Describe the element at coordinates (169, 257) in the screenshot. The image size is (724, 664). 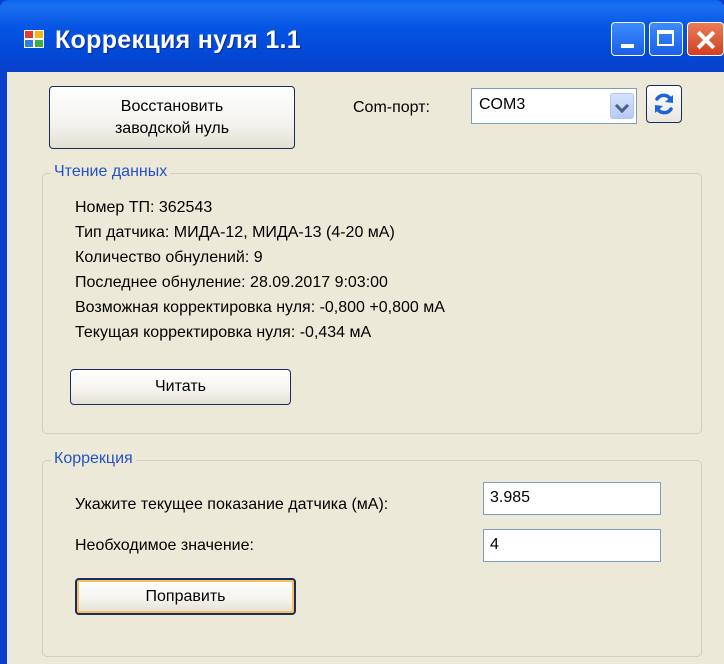
I see `reset-count-line: Количество обнулений: 9` at that location.